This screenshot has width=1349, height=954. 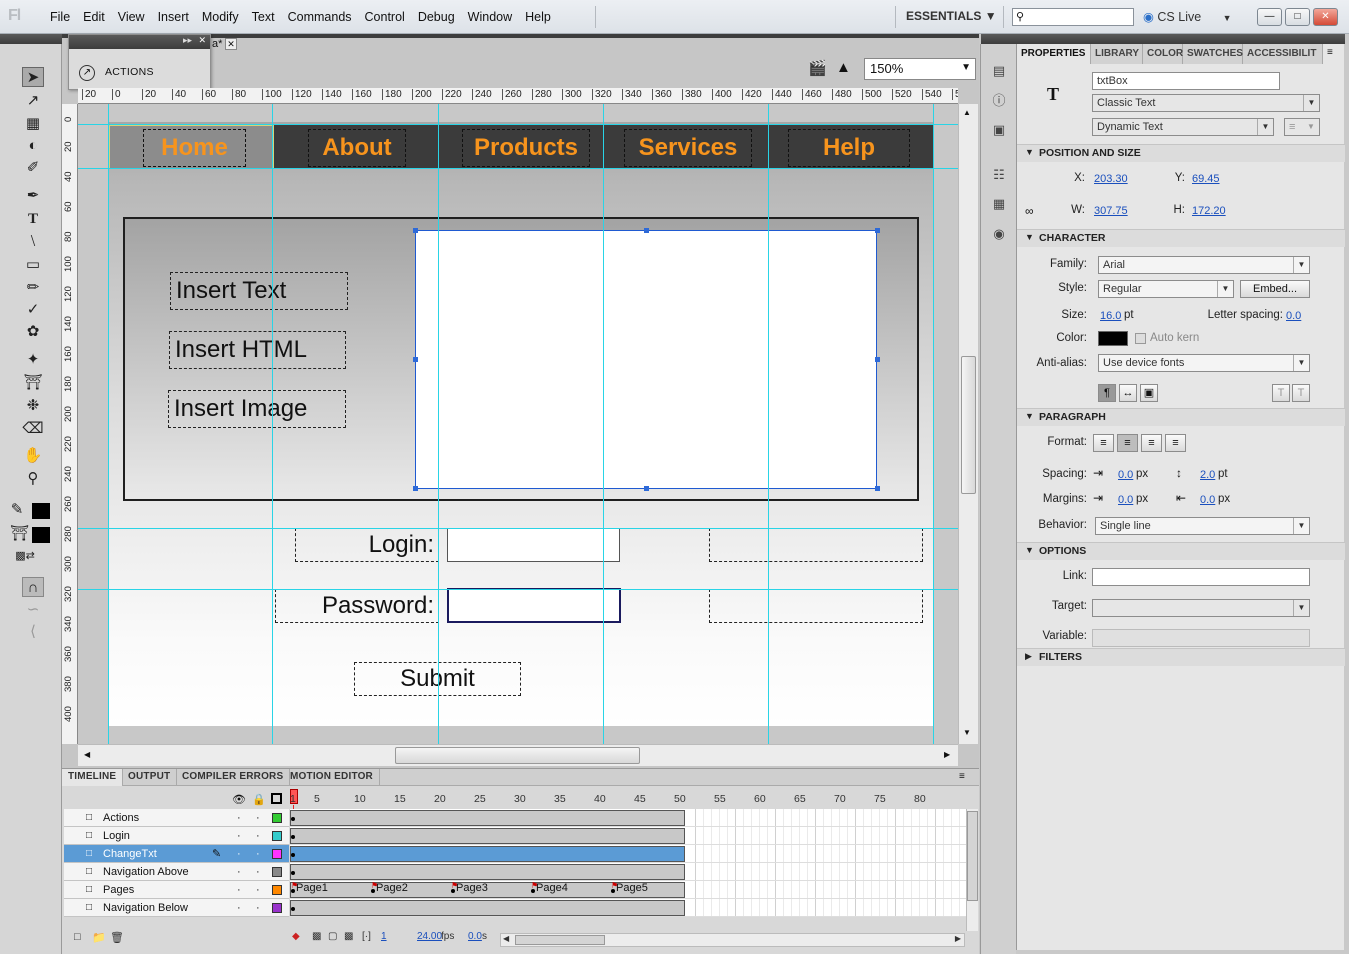 What do you see at coordinates (60, 17) in the screenshot?
I see `menu-file: File` at bounding box center [60, 17].